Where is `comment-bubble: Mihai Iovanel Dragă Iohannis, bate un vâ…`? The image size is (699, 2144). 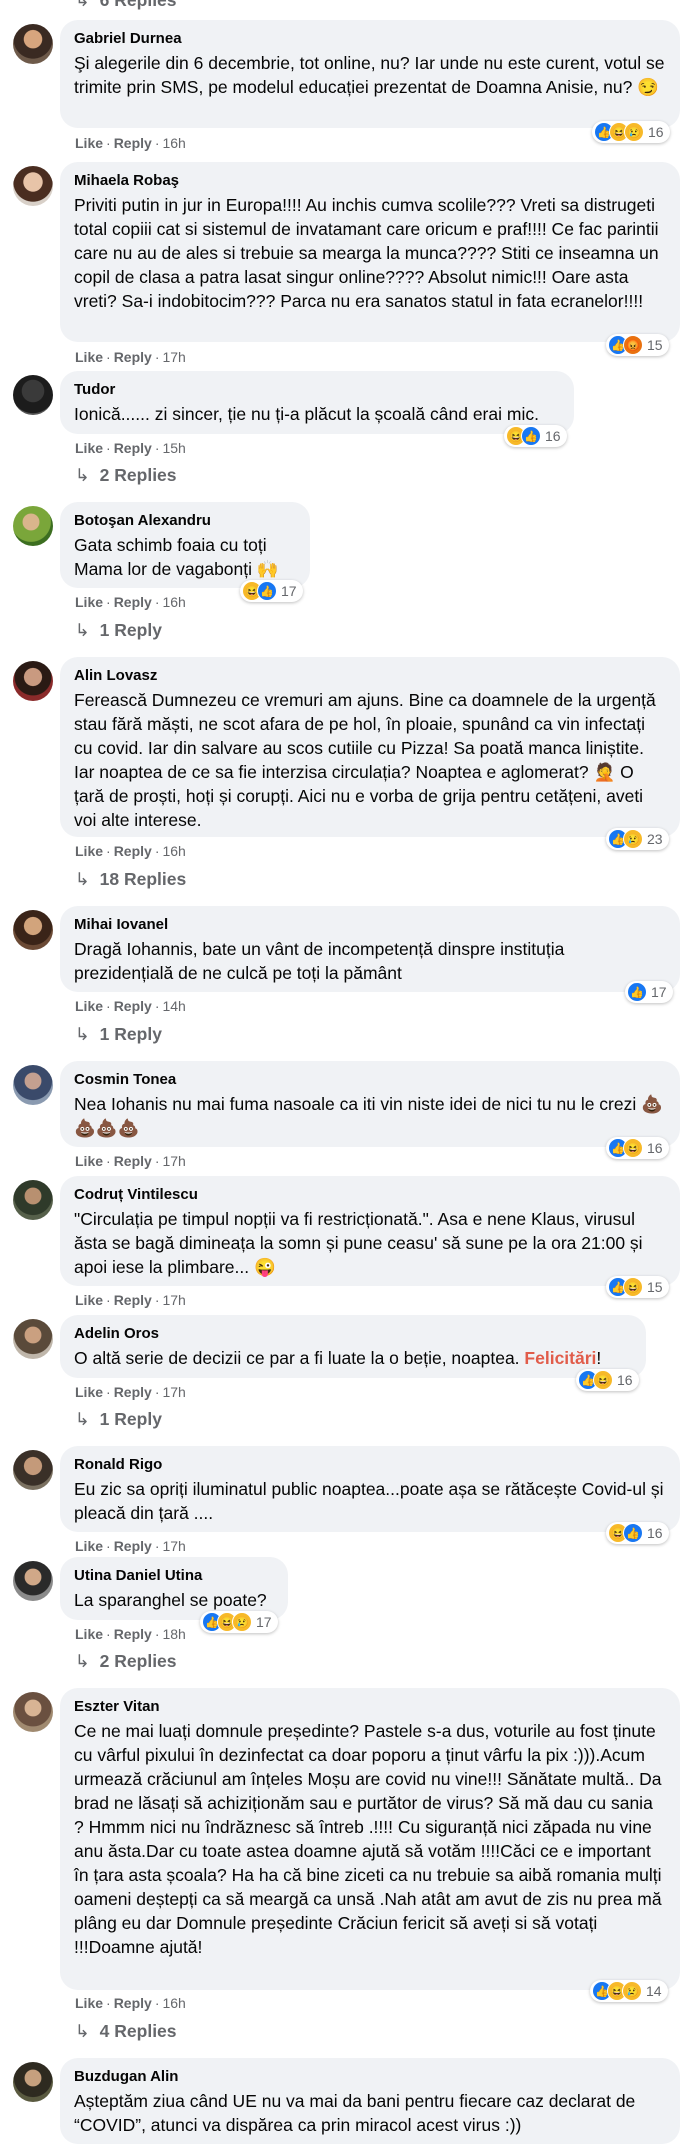 comment-bubble: Mihai Iovanel Dragă Iohannis, bate un vâ… is located at coordinates (370, 949).